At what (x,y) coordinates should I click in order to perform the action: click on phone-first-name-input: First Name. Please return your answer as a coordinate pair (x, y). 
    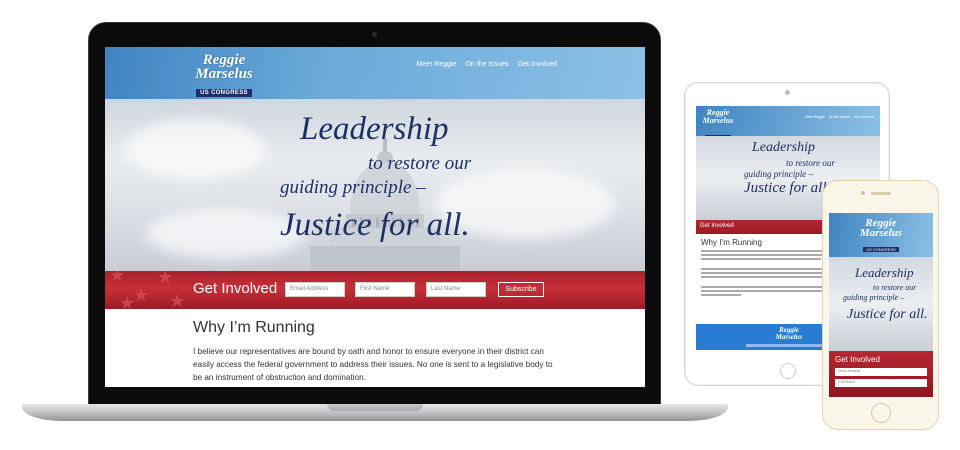
    Looking at the image, I should click on (881, 383).